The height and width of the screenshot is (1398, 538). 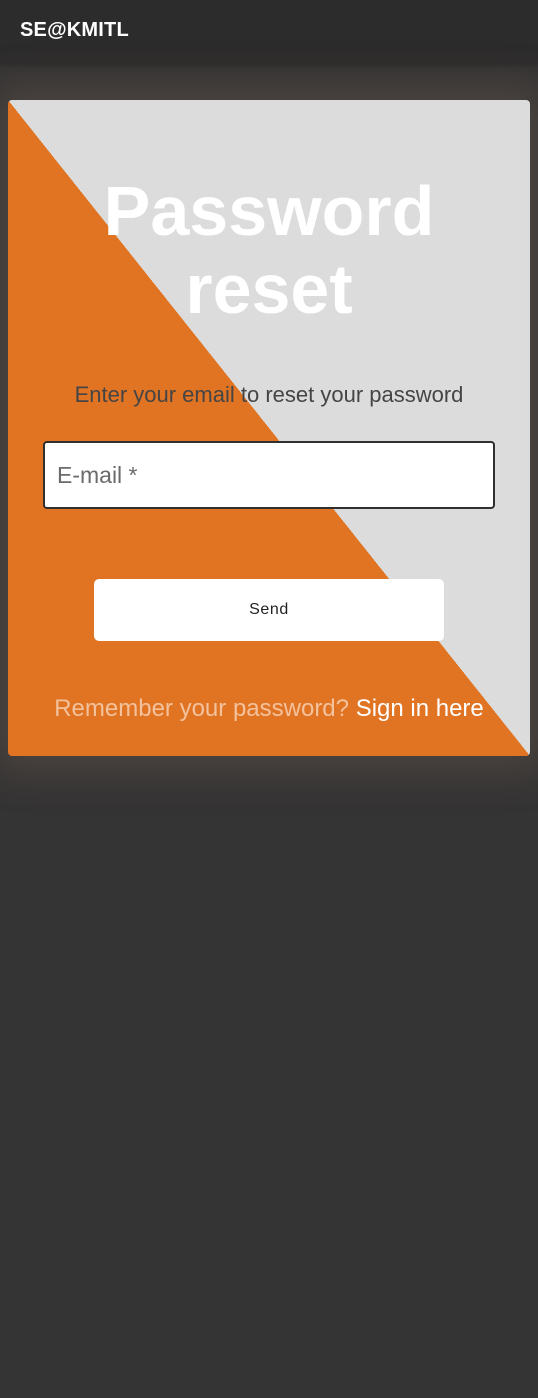 What do you see at coordinates (269, 610) in the screenshot?
I see `send-button: Send` at bounding box center [269, 610].